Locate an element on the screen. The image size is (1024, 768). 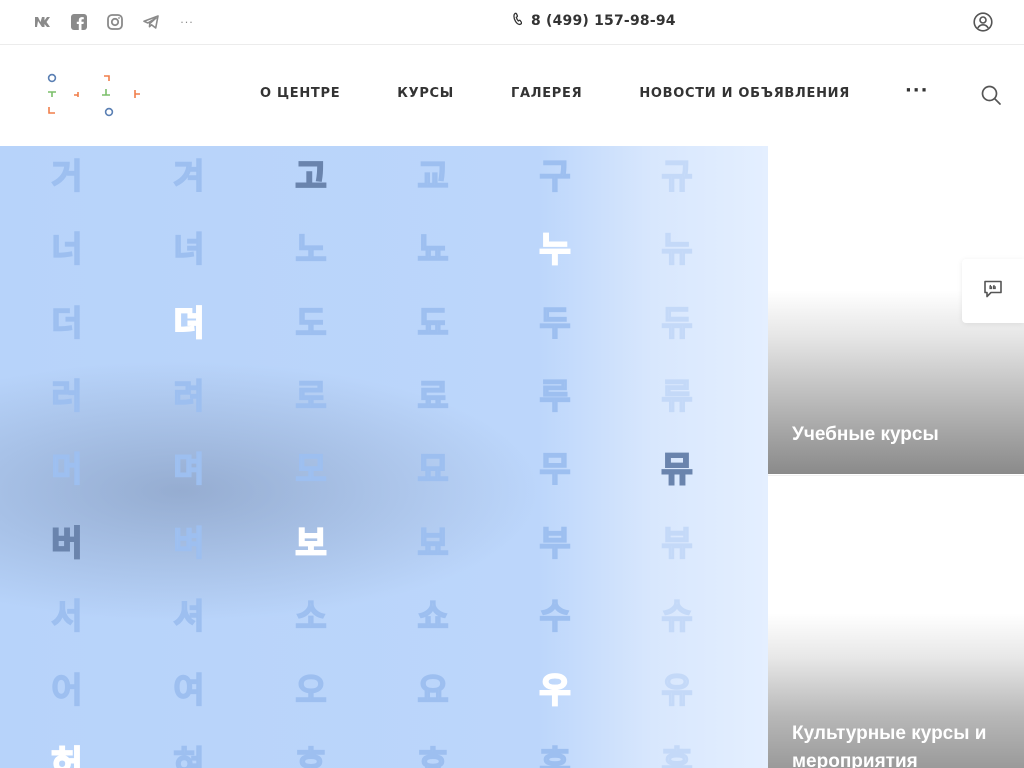
more-social-icon: ··· is located at coordinates (187, 22).